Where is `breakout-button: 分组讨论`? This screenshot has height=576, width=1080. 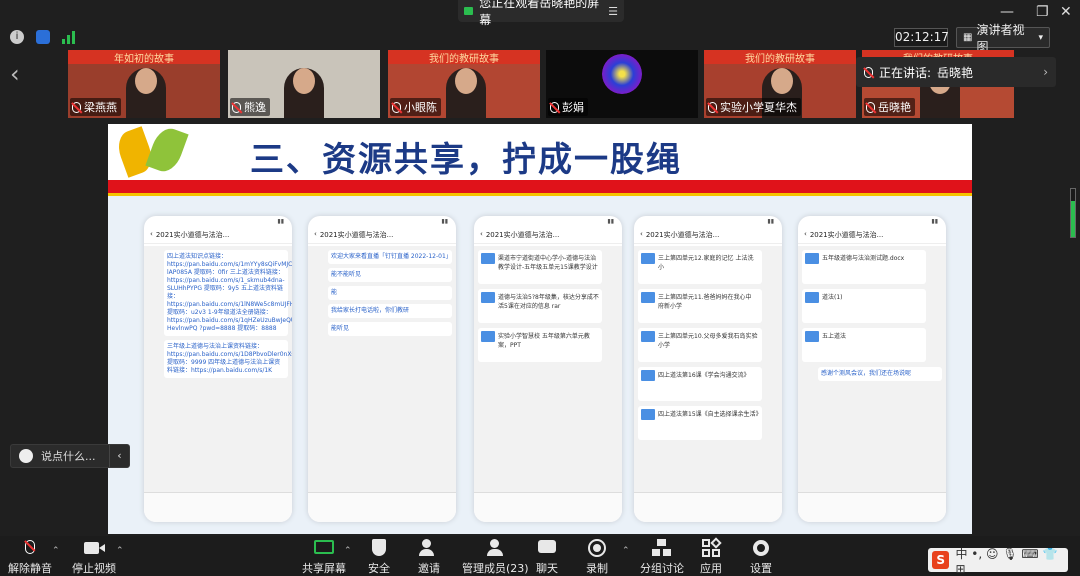
breakout-button: 分组讨论 is located at coordinates (662, 557).